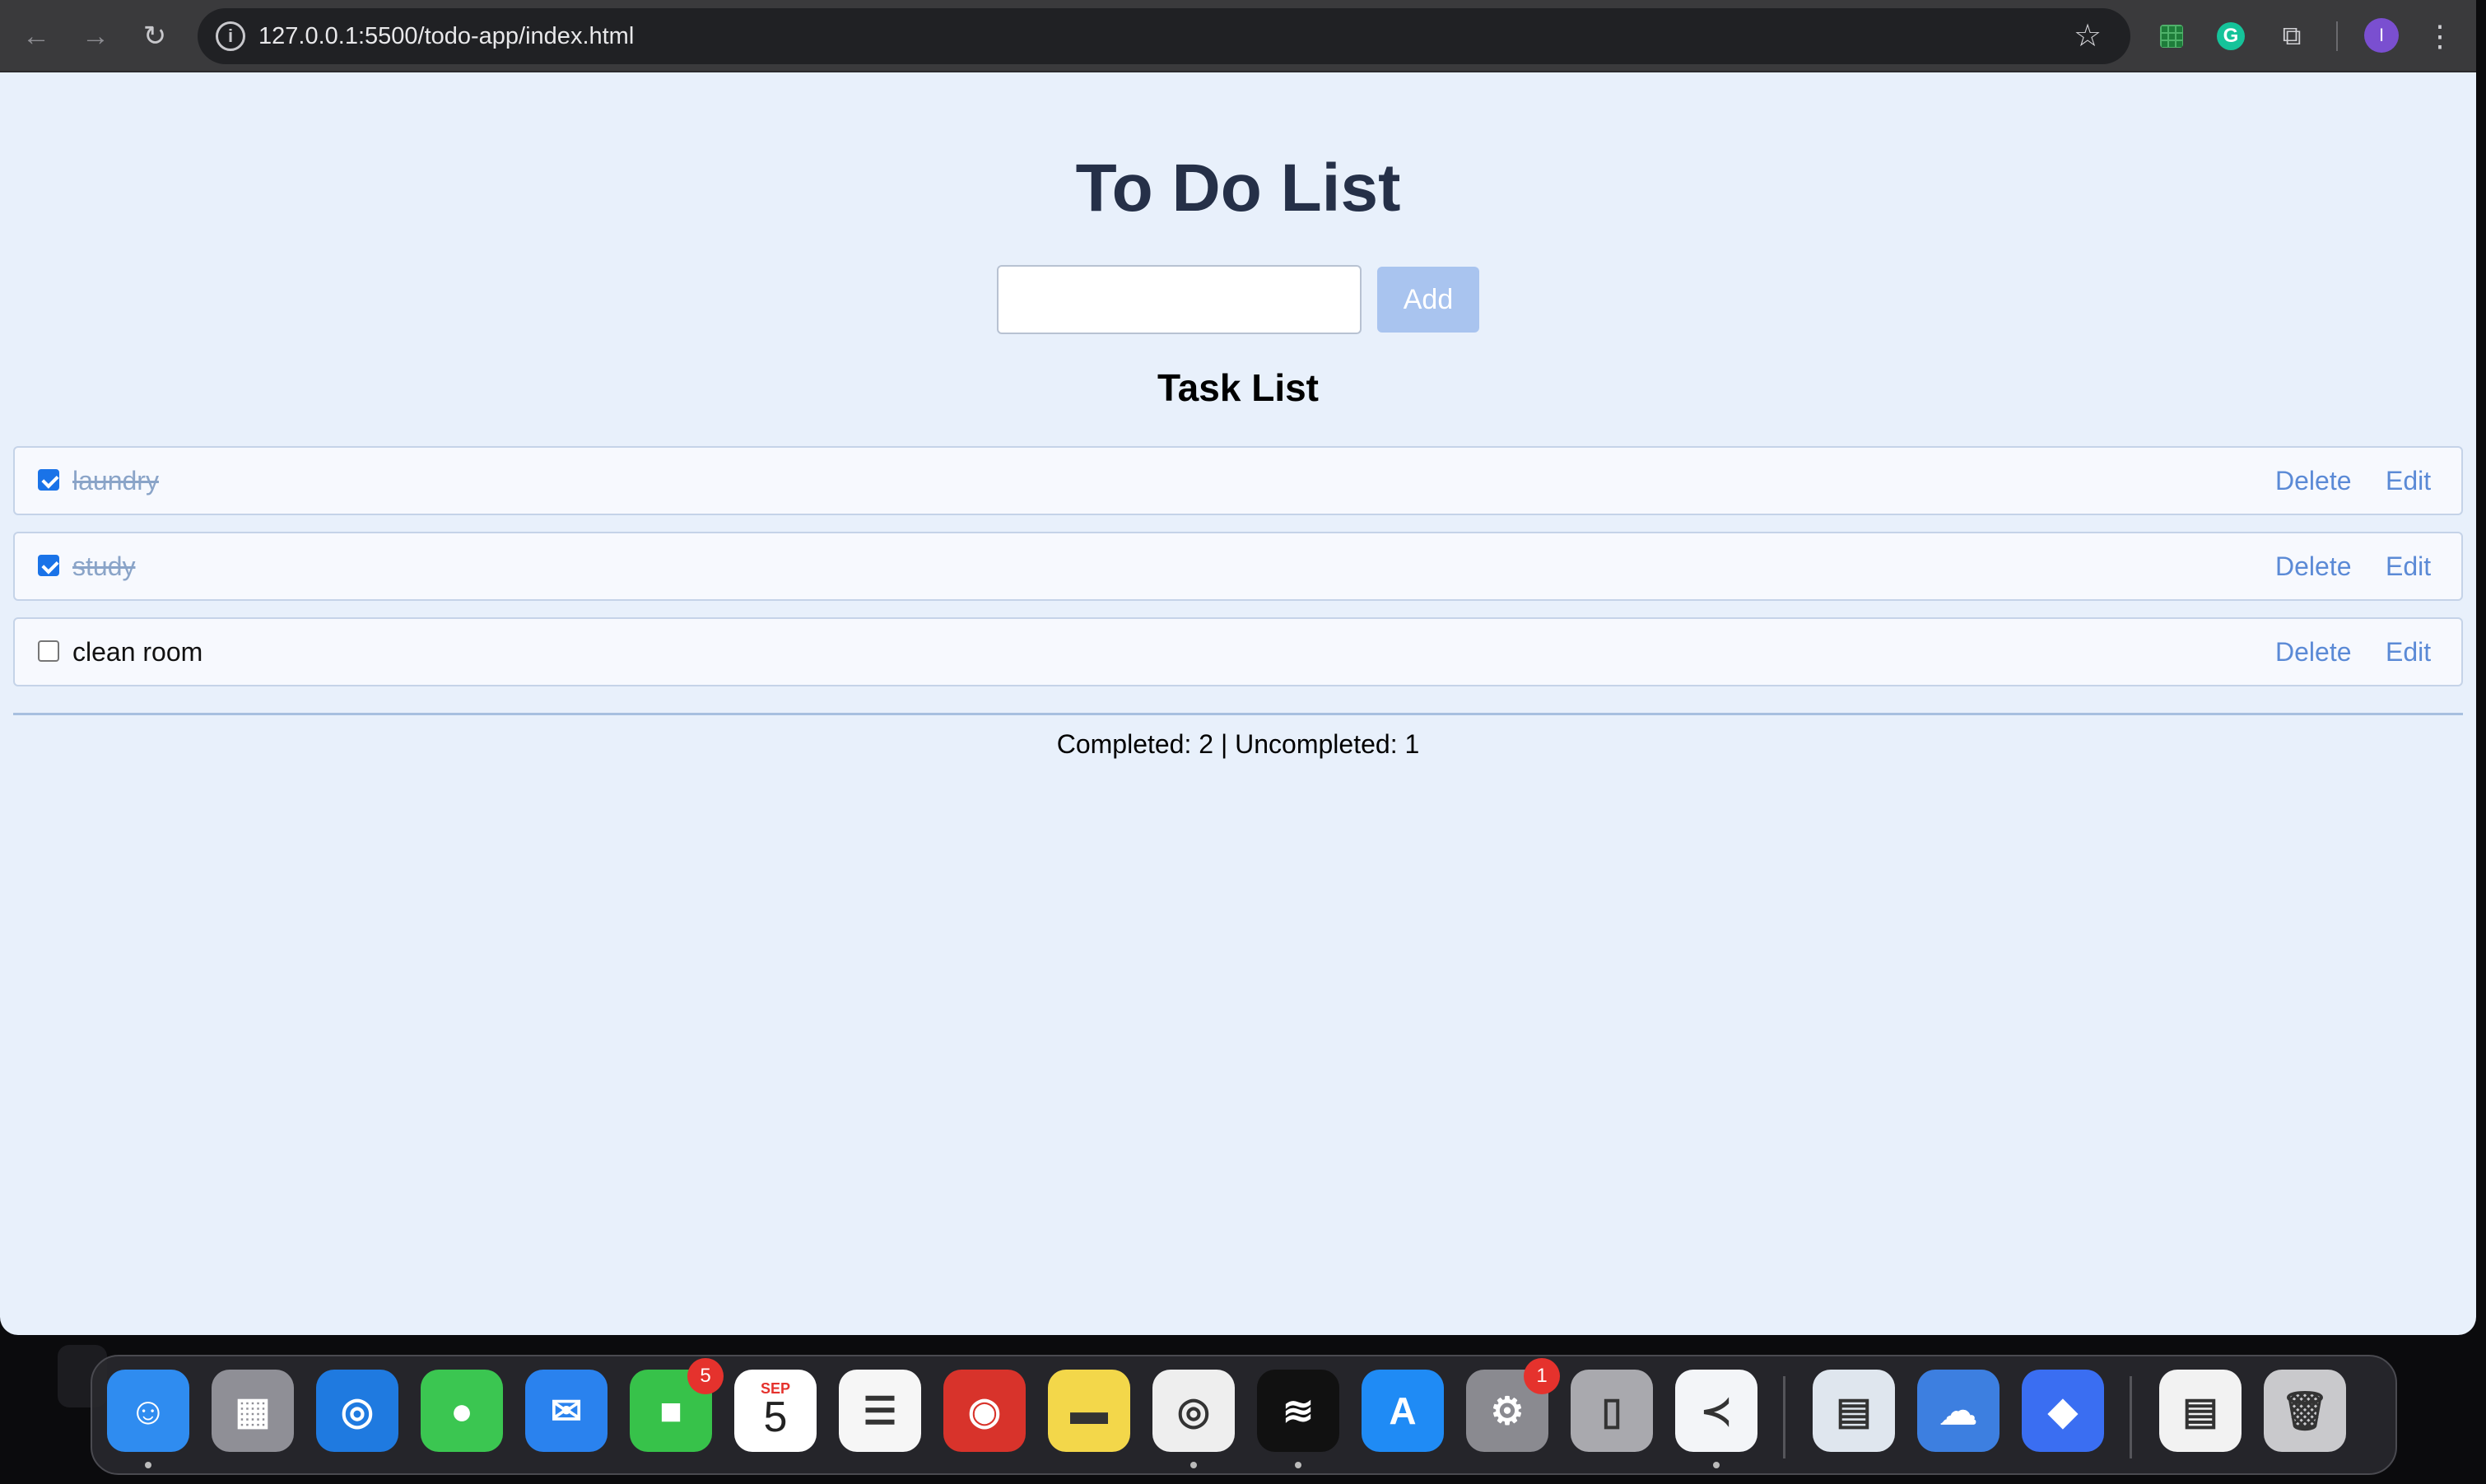 This screenshot has width=2486, height=1484. I want to click on dock-spotify-icon: ≋, so click(1298, 1419).